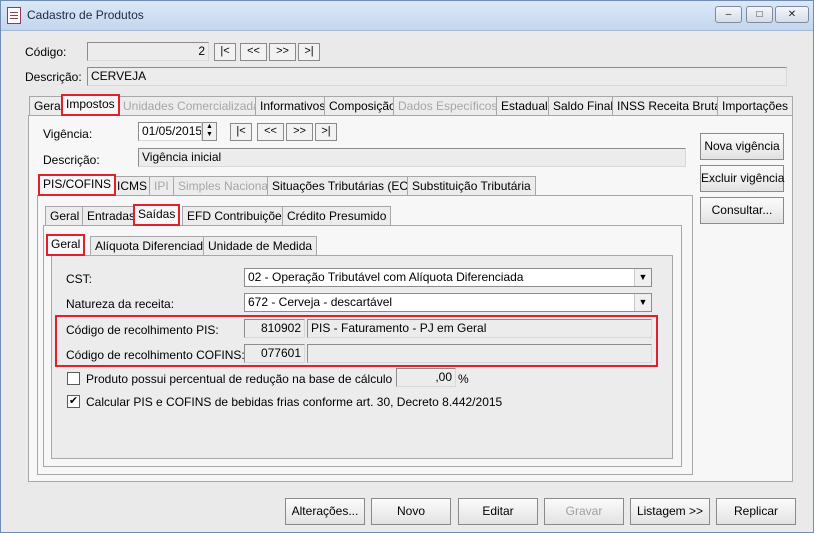  I want to click on bebidas-frias-checkbox: ✔, so click(73, 401).